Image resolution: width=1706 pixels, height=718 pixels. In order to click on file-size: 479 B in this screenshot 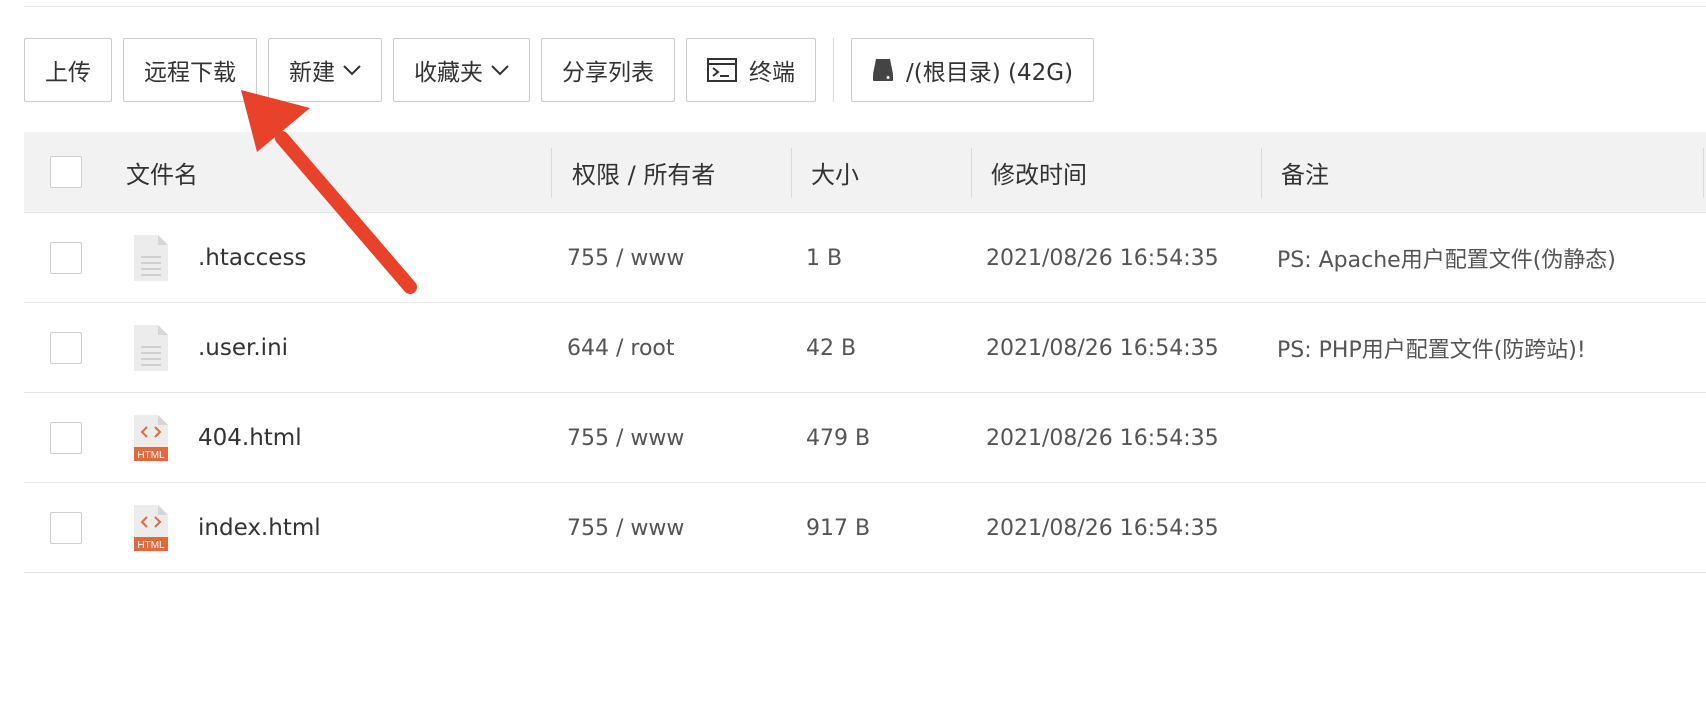, I will do `click(838, 438)`.